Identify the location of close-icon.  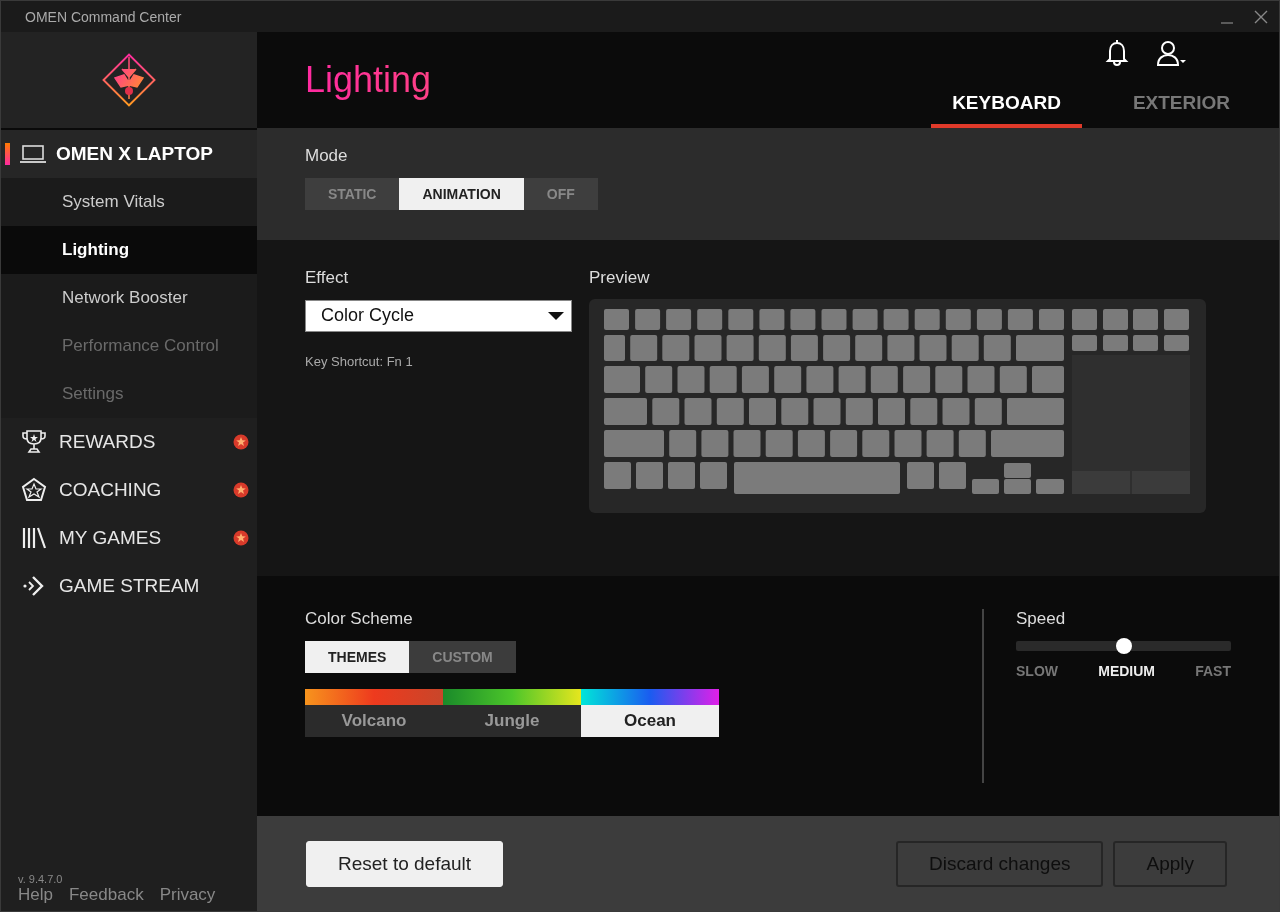
(1261, 16).